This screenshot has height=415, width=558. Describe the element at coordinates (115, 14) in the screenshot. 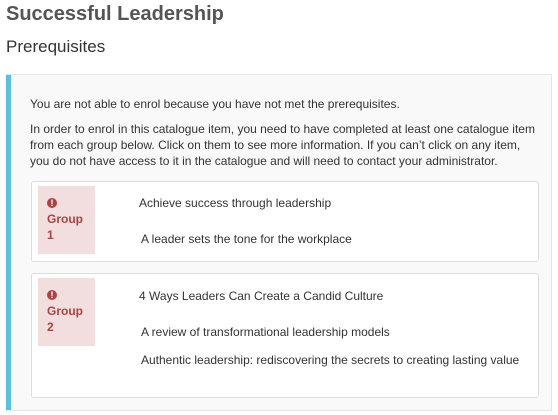

I see `page-title: Successful Leadership` at that location.